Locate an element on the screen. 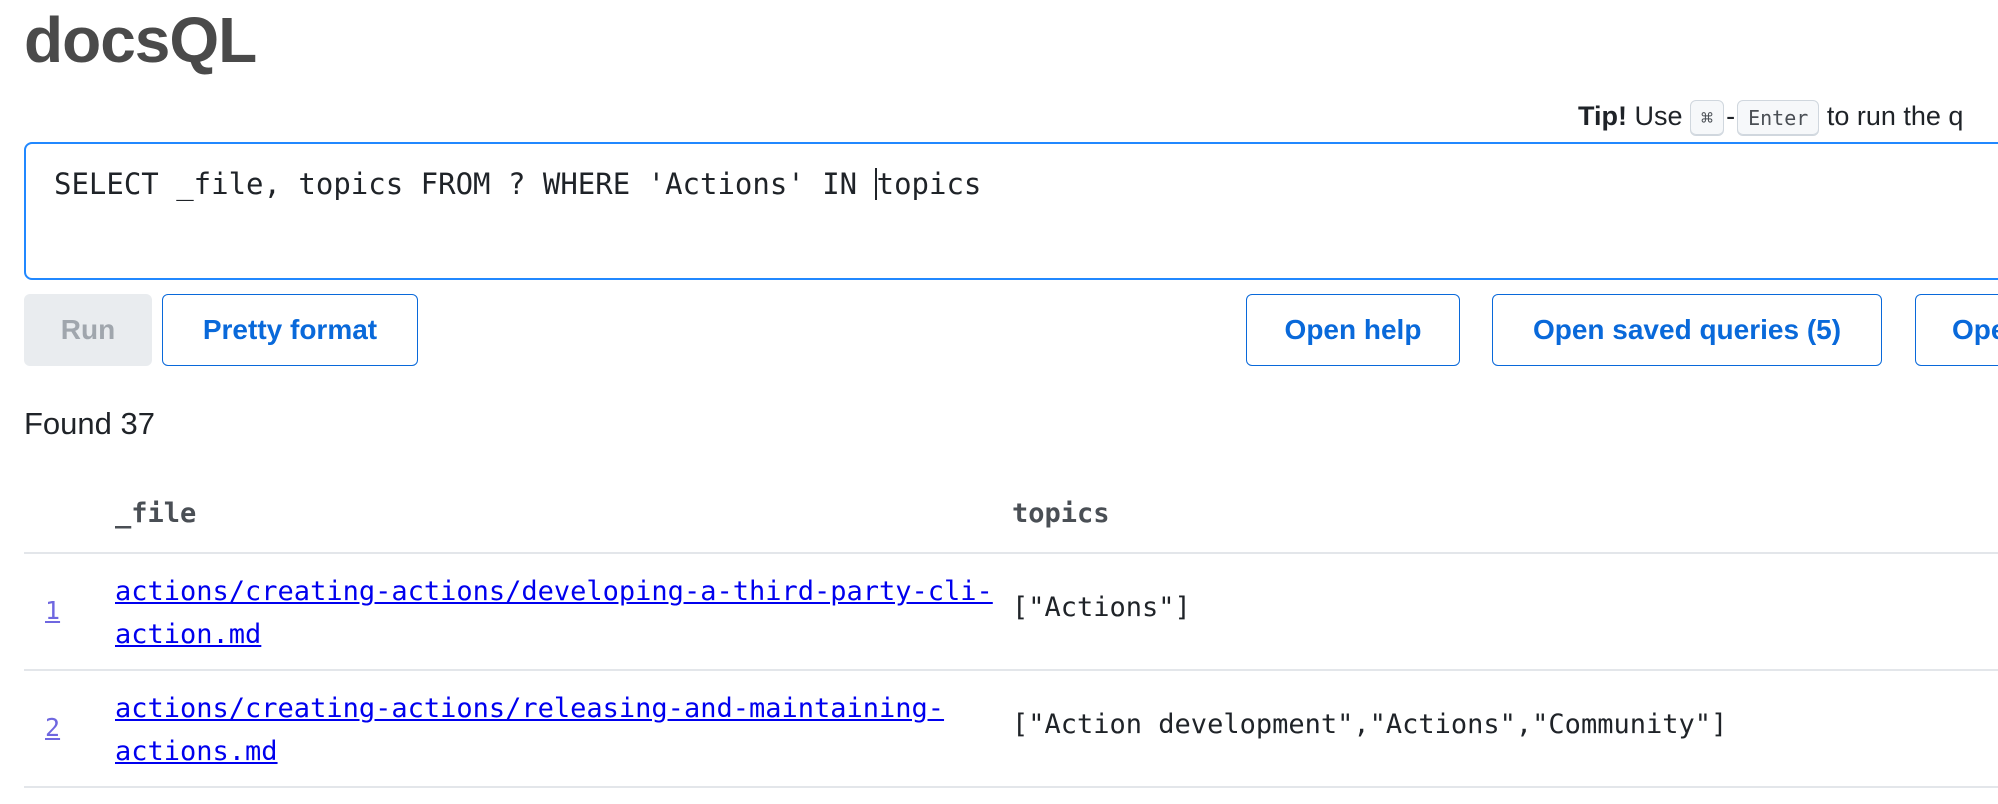 The image size is (1998, 804). app-title: docsQL is located at coordinates (140, 40).